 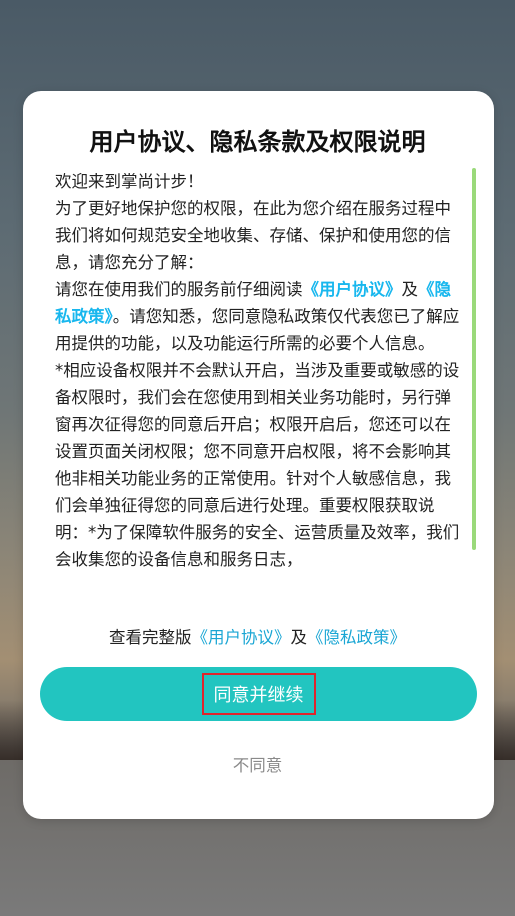 What do you see at coordinates (179, 289) in the screenshot?
I see `read-agreements-prefix: 请您在使用我们的服务前仔细阅读` at bounding box center [179, 289].